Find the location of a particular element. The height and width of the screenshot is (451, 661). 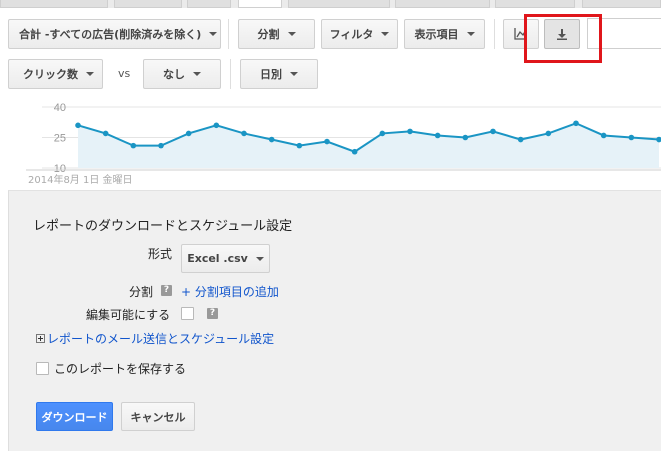

campaign-filter-dropdown: 合計 -すべての広告(削除済みを除く) is located at coordinates (114, 34).